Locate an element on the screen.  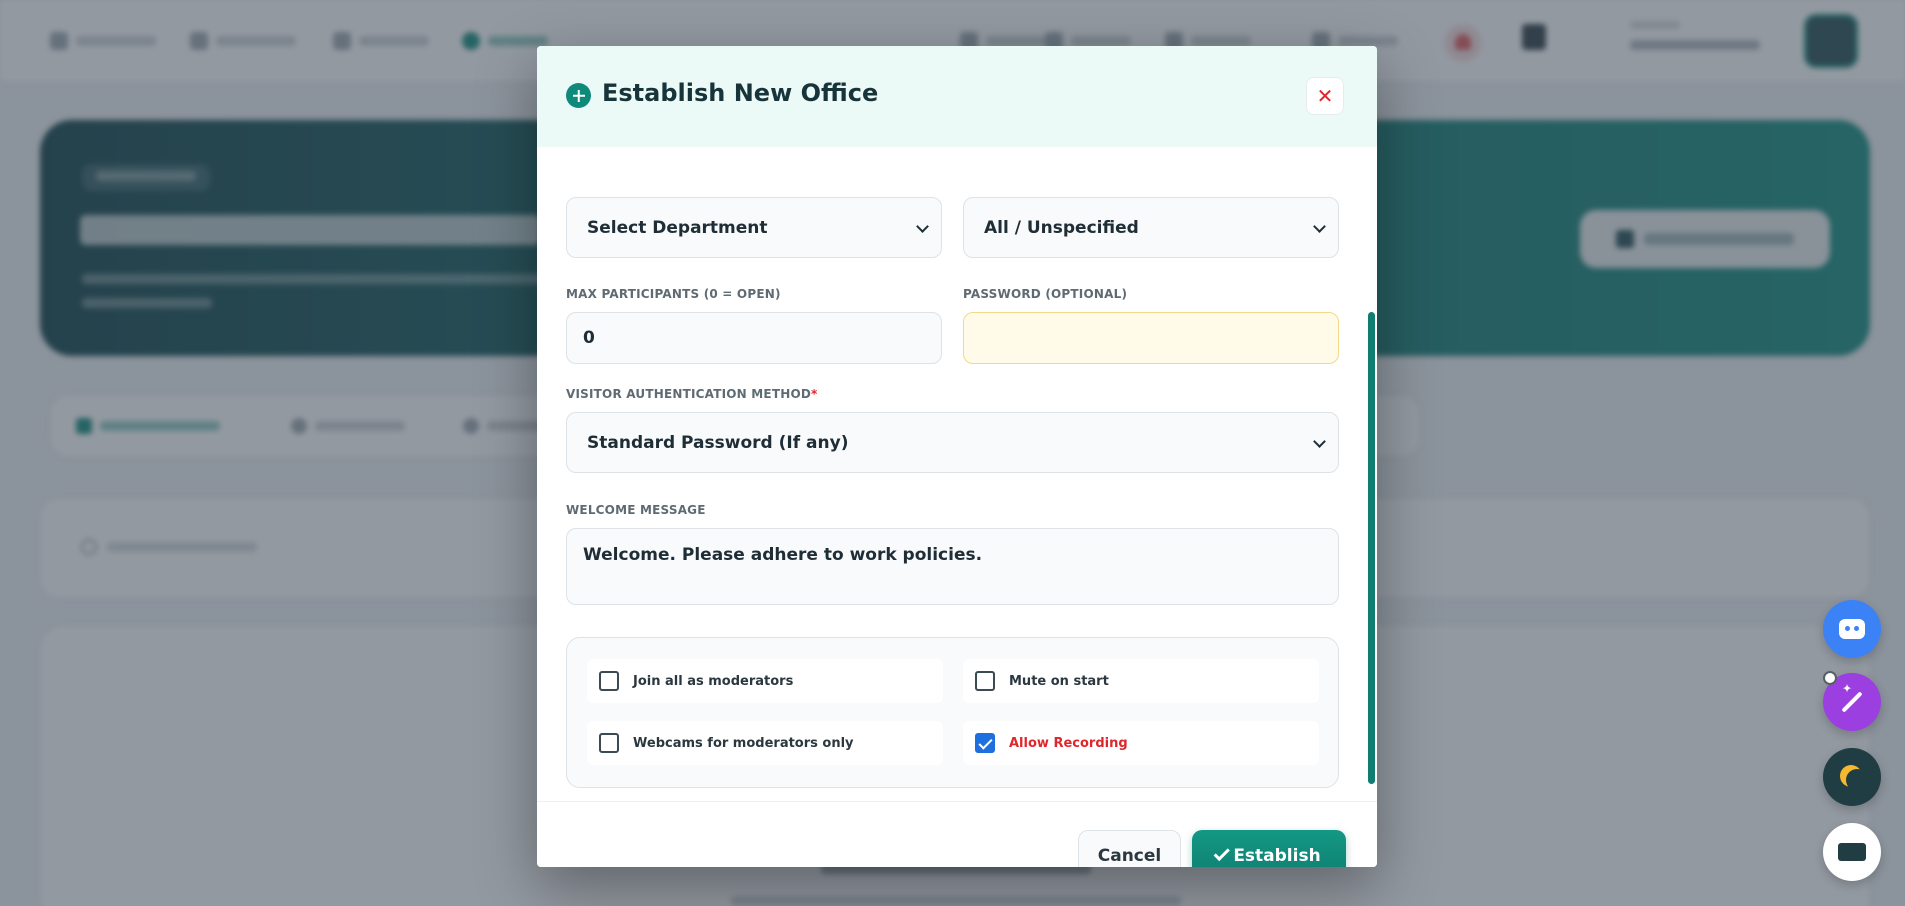
establish-button: Establish is located at coordinates (1269, 848).